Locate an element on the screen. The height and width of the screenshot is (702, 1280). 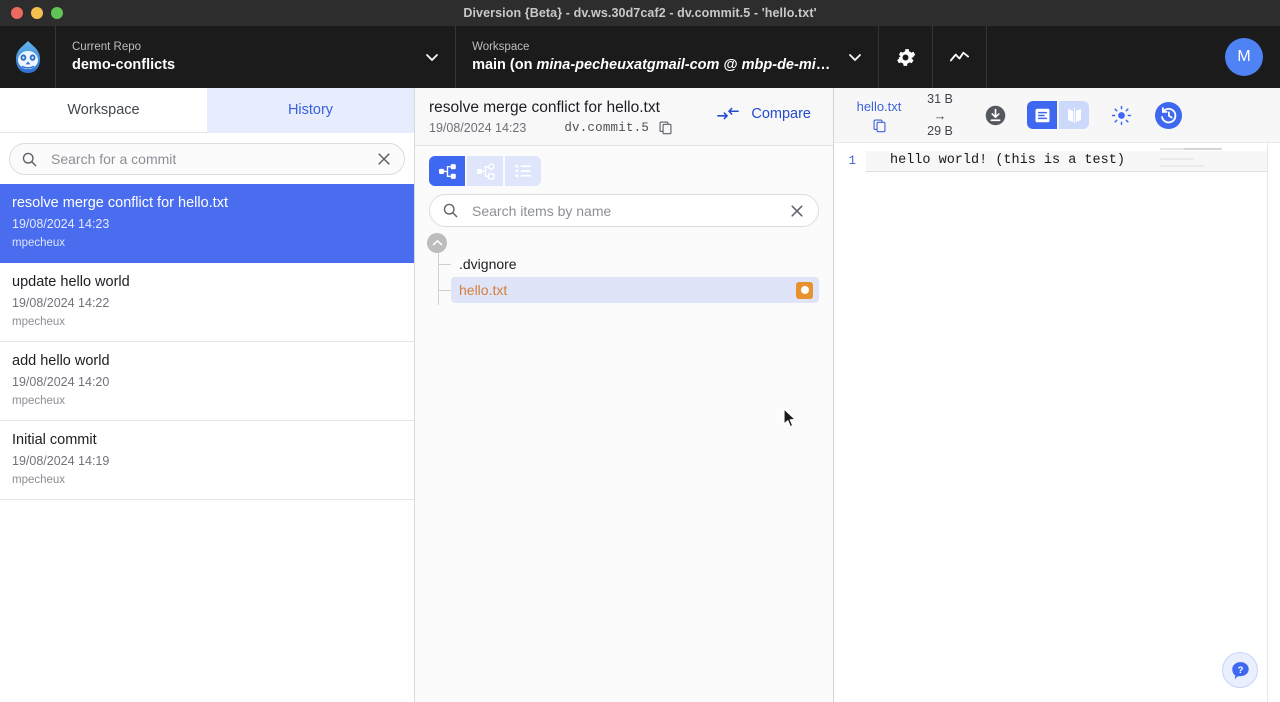
file-search-container: Search items by name is located at coordinates (624, 210).